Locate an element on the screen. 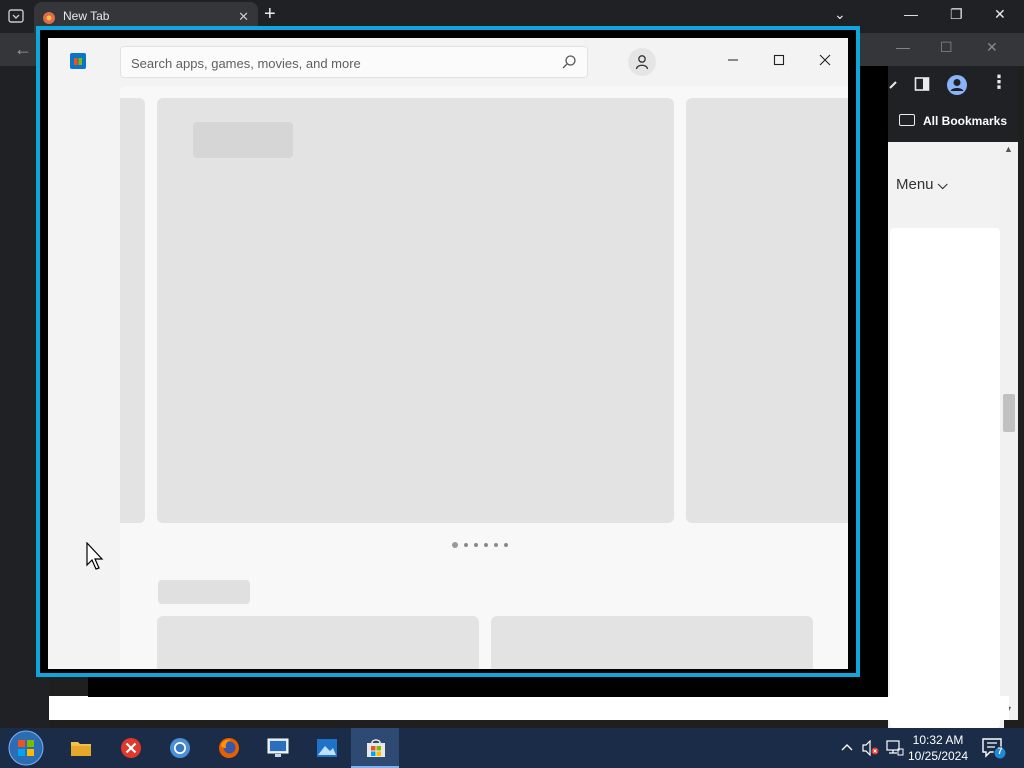 The width and height of the screenshot is (1024, 768). store-search-box is located at coordinates (354, 62).